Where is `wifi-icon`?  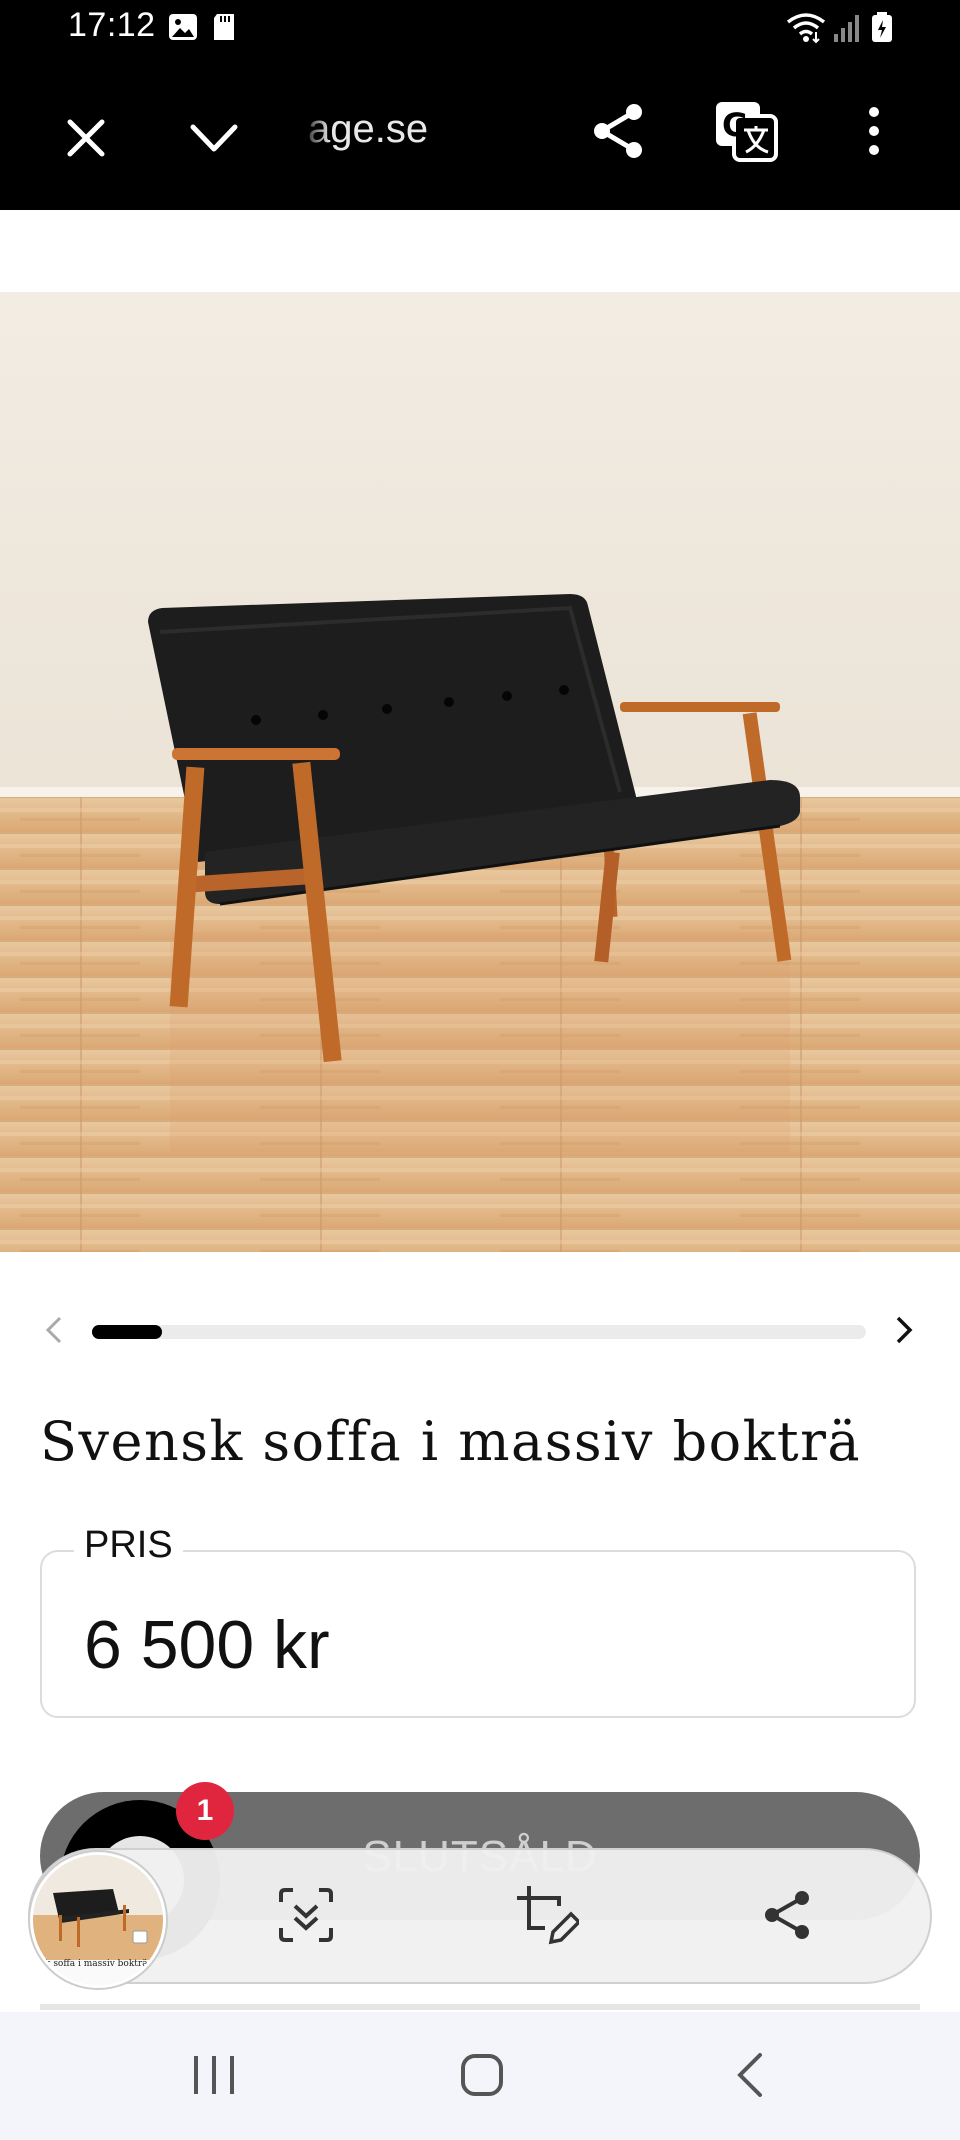 wifi-icon is located at coordinates (806, 30).